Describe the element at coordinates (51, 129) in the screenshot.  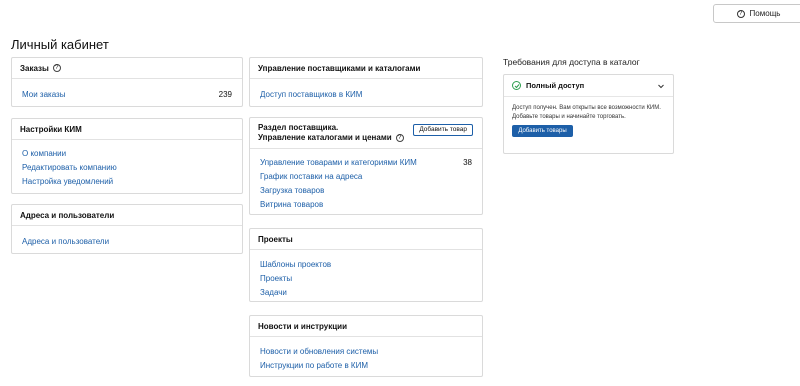
I see `kim-settings-title: Настройки КИМ` at that location.